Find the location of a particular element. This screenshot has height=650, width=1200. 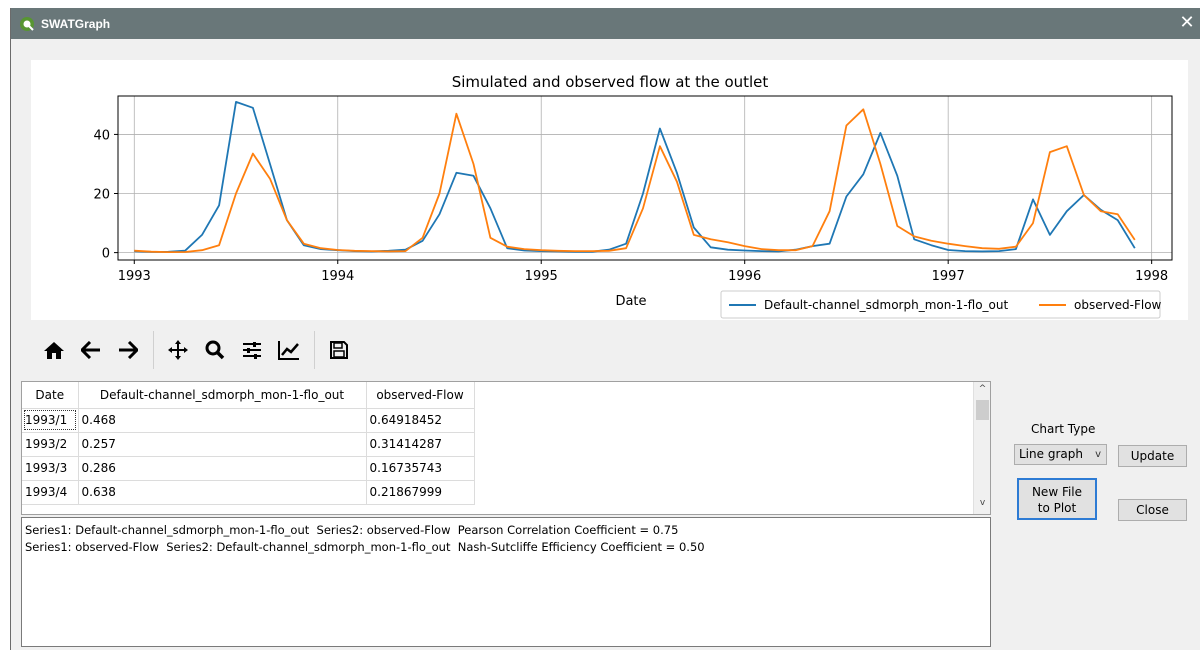

cell-observed: 0.16735743 is located at coordinates (420, 468).